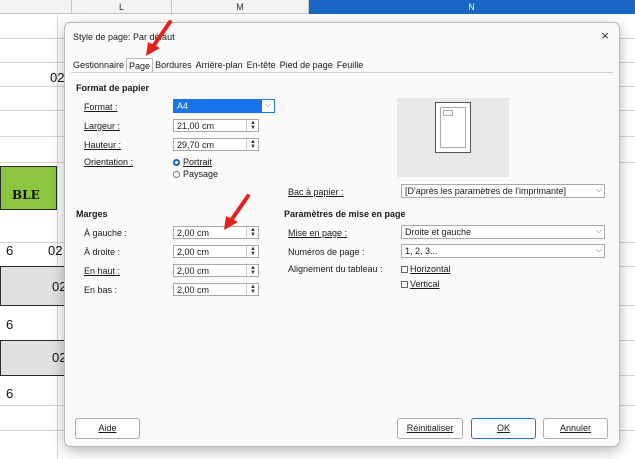 The image size is (635, 459). I want to click on format-value: A4, so click(183, 106).